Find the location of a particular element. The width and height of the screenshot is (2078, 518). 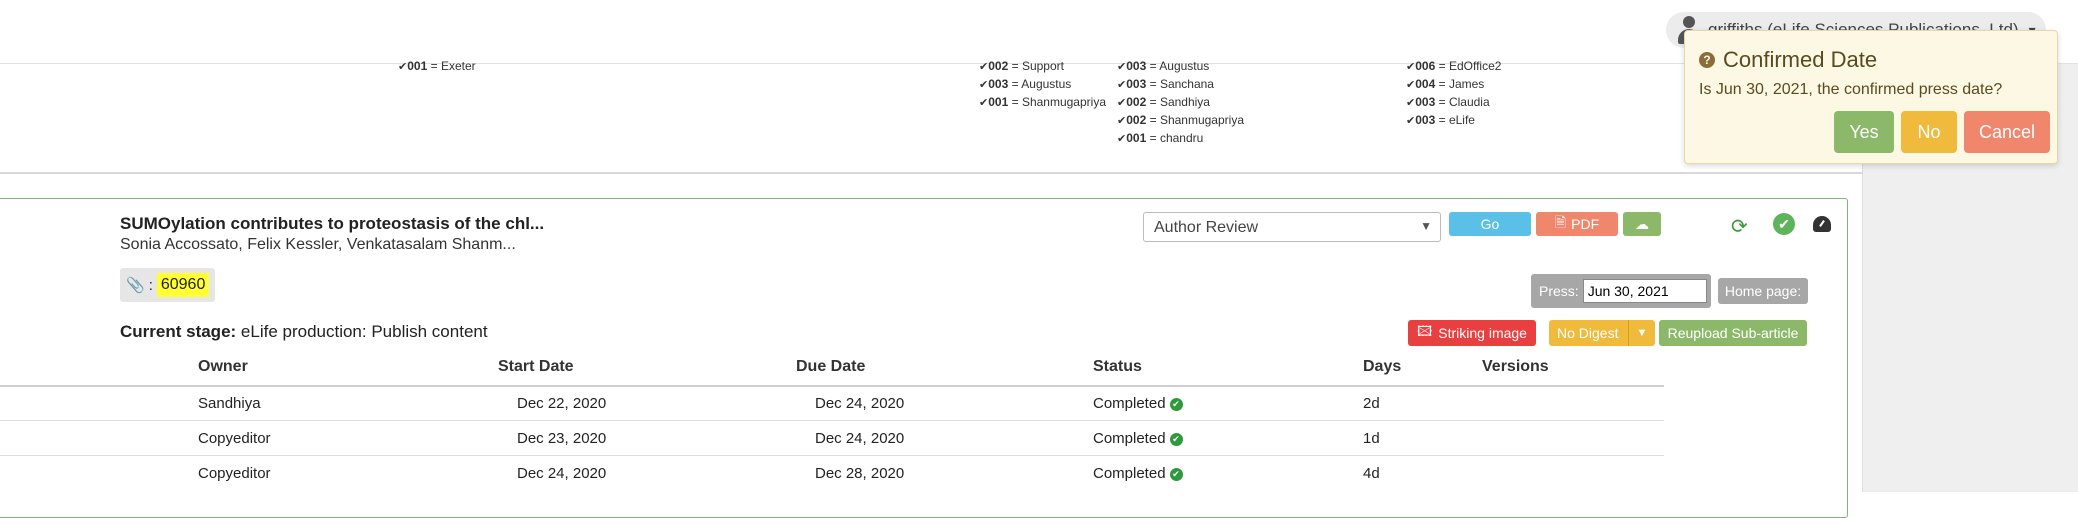

col-header-due-date: Due Date is located at coordinates (831, 366).